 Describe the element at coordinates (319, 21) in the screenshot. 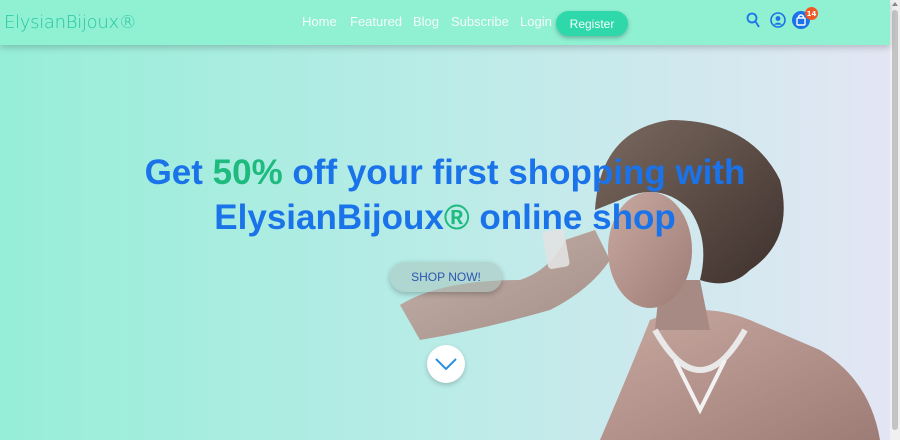

I see `nav-link-home: Home` at that location.